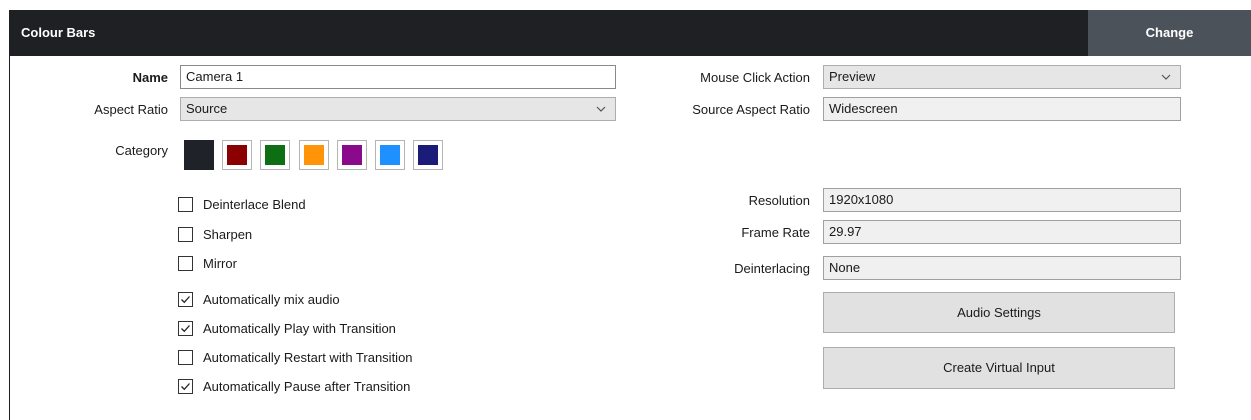 The image size is (1251, 420). Describe the element at coordinates (150, 77) in the screenshot. I see `name-label: Name` at that location.